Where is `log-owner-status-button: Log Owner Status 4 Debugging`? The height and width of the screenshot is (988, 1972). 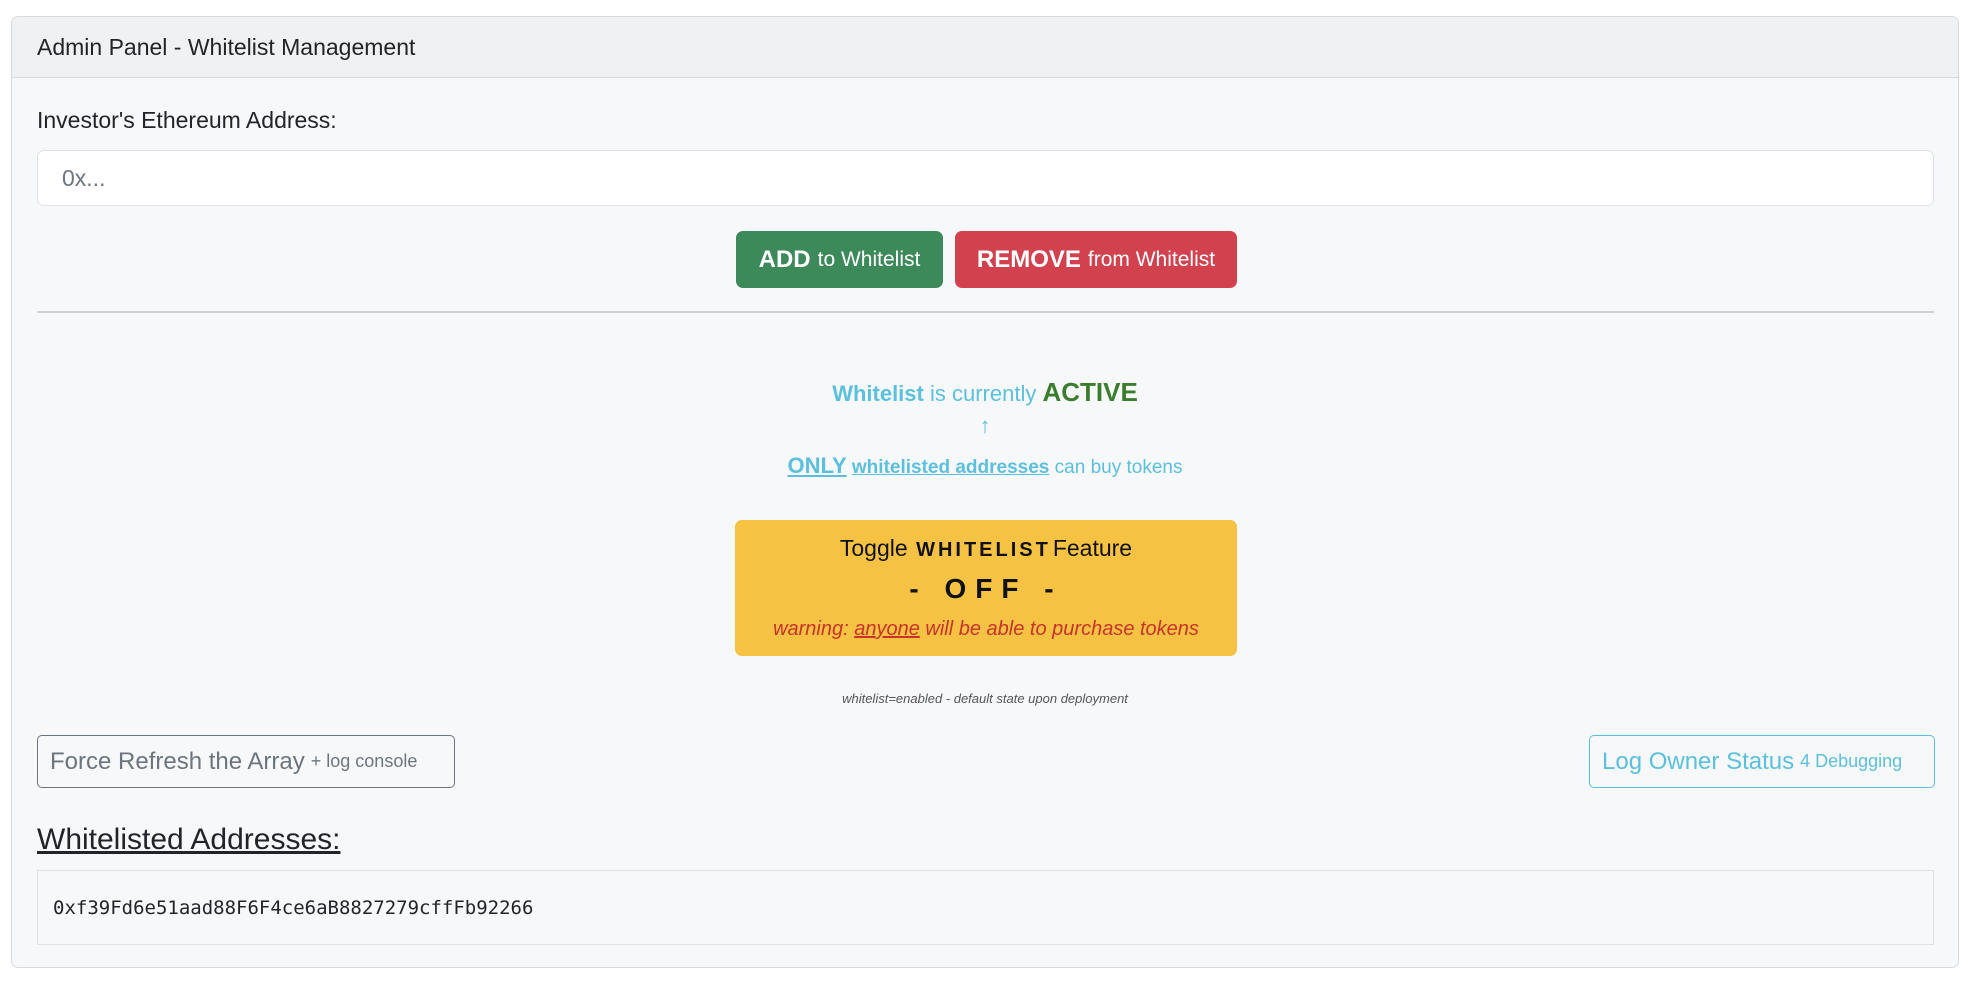 log-owner-status-button: Log Owner Status 4 Debugging is located at coordinates (1762, 761).